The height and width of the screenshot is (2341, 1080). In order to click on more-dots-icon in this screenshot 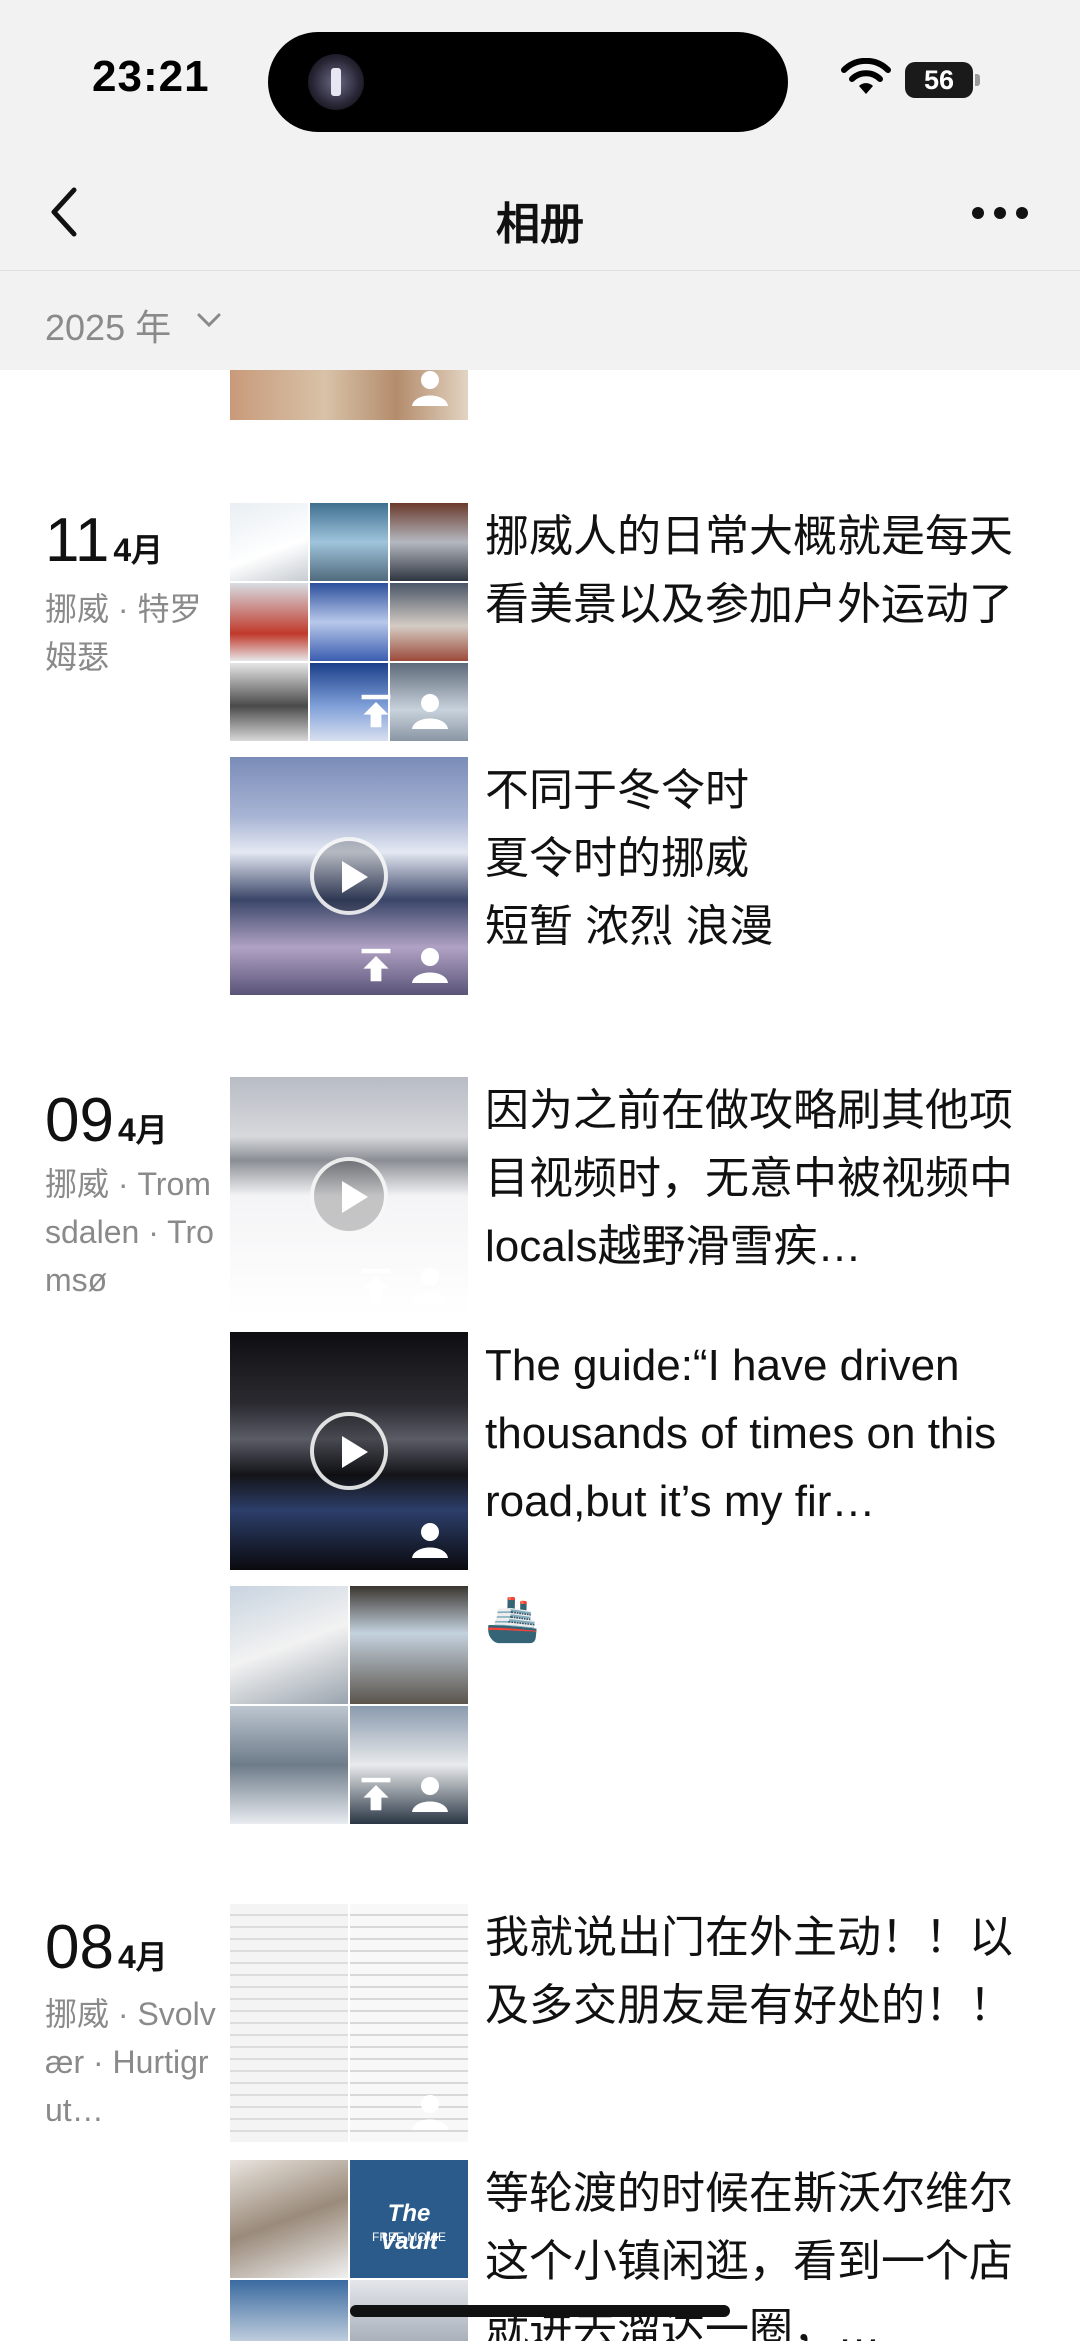, I will do `click(1000, 213)`.